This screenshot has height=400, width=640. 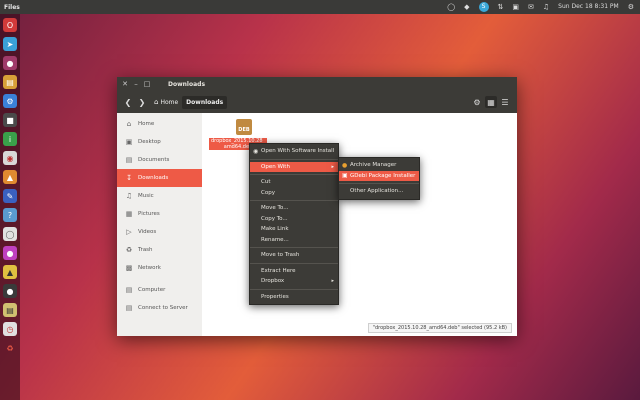 I want to click on software-install-icon: ◉, so click(x=256, y=151).